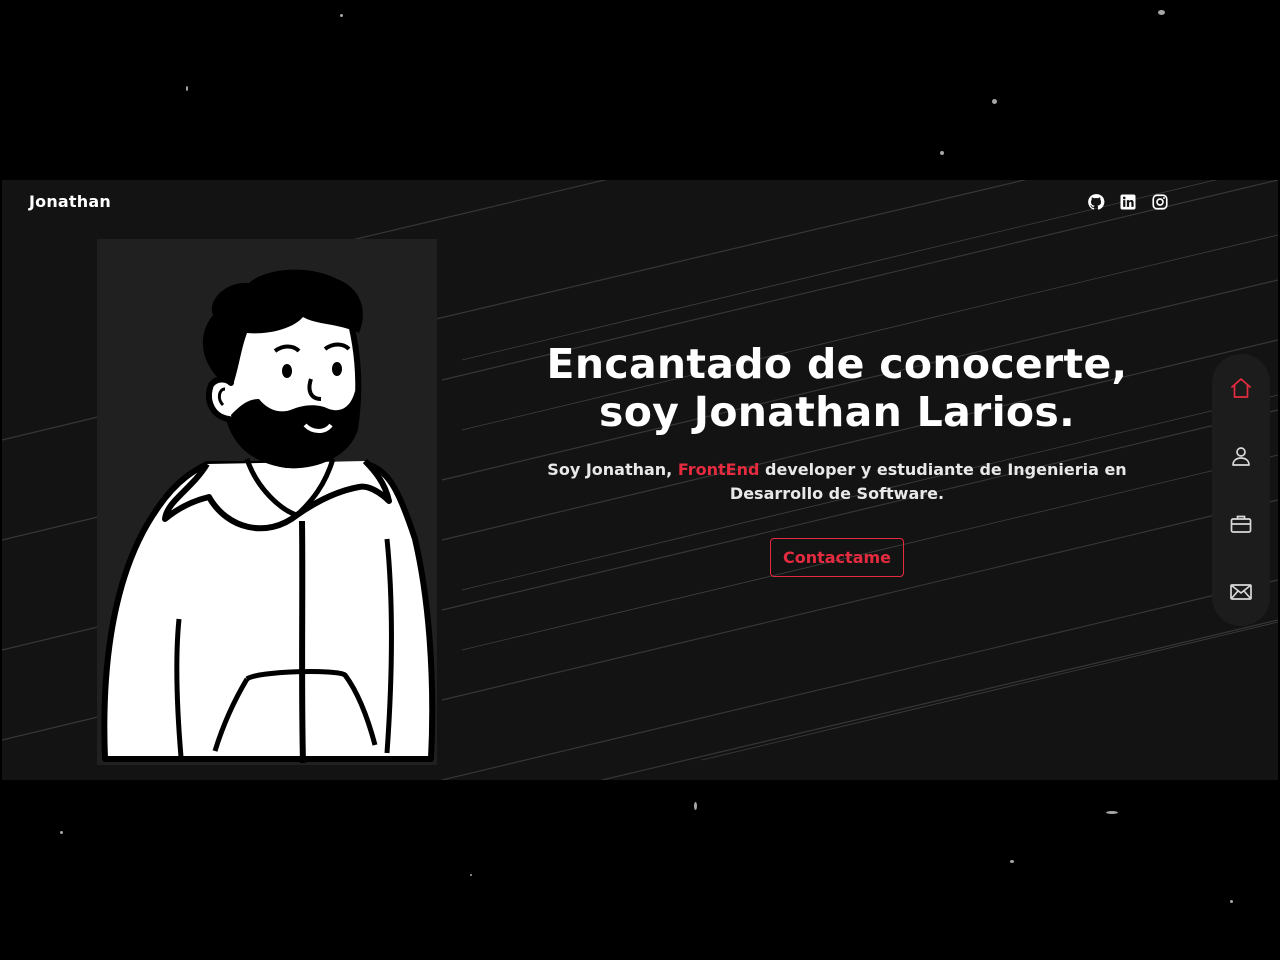  Describe the element at coordinates (268, 516) in the screenshot. I see `avatar` at that location.